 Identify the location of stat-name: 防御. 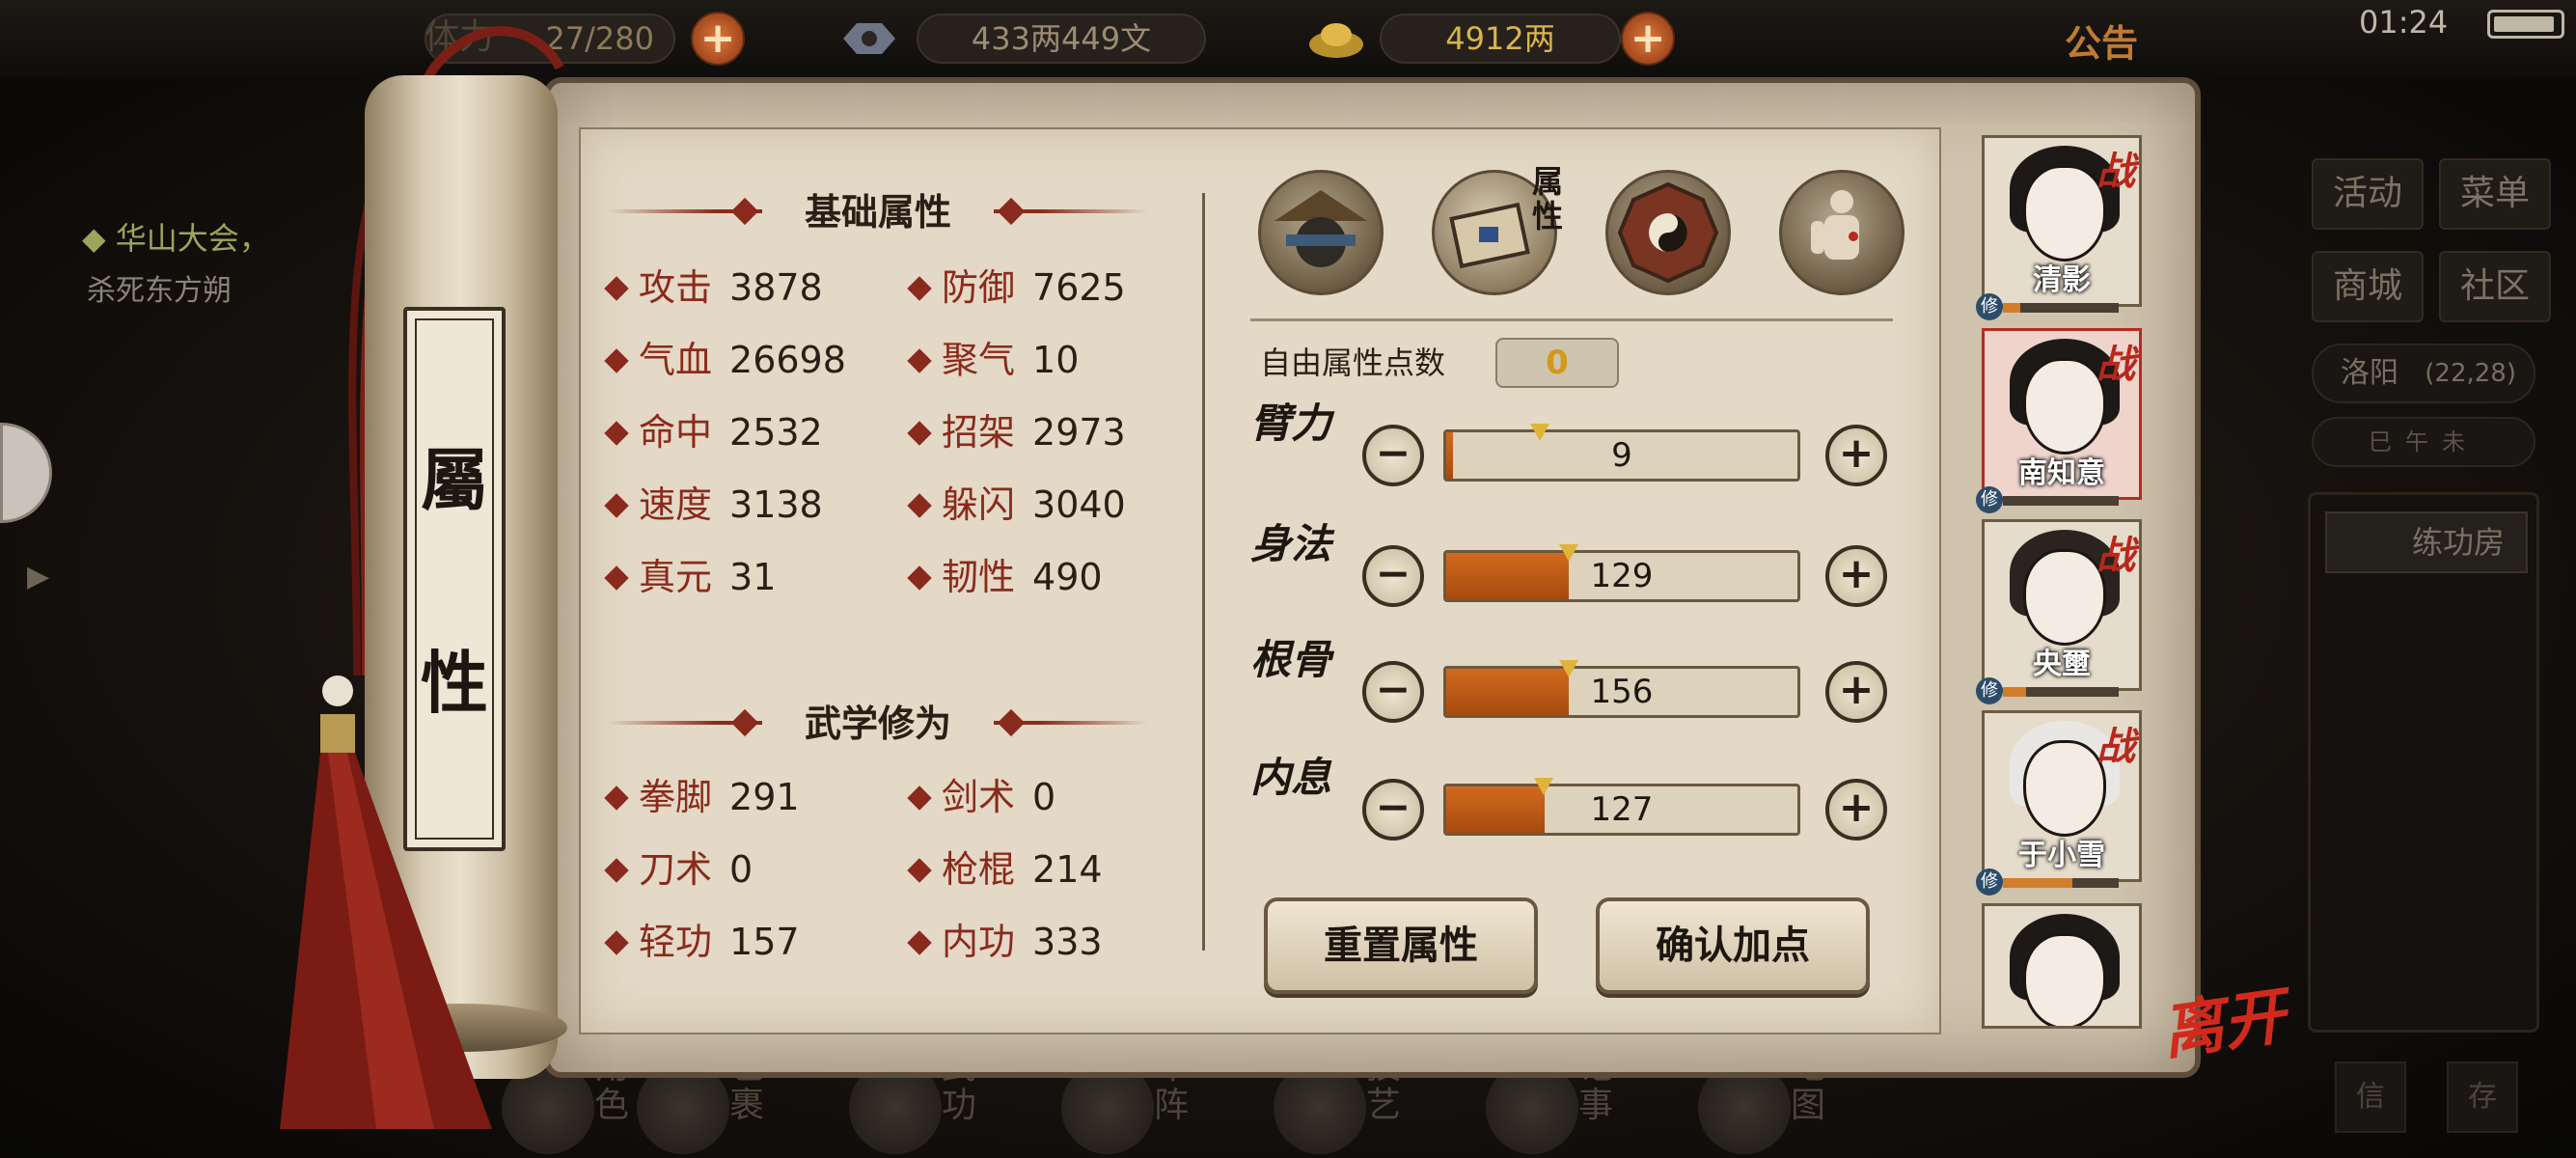
(979, 287).